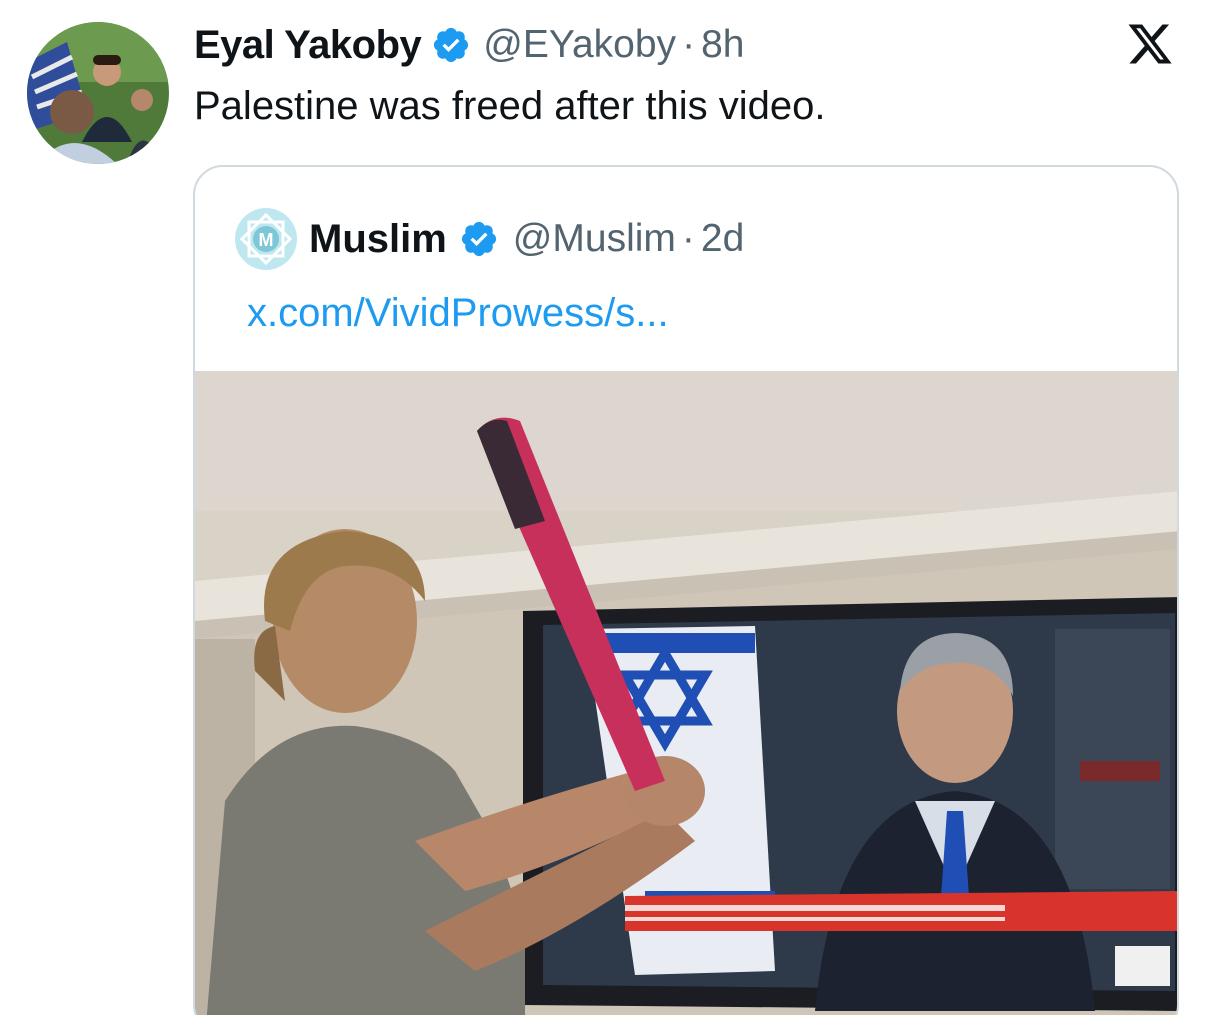  I want to click on quote-avatar-letter: M, so click(266, 240).